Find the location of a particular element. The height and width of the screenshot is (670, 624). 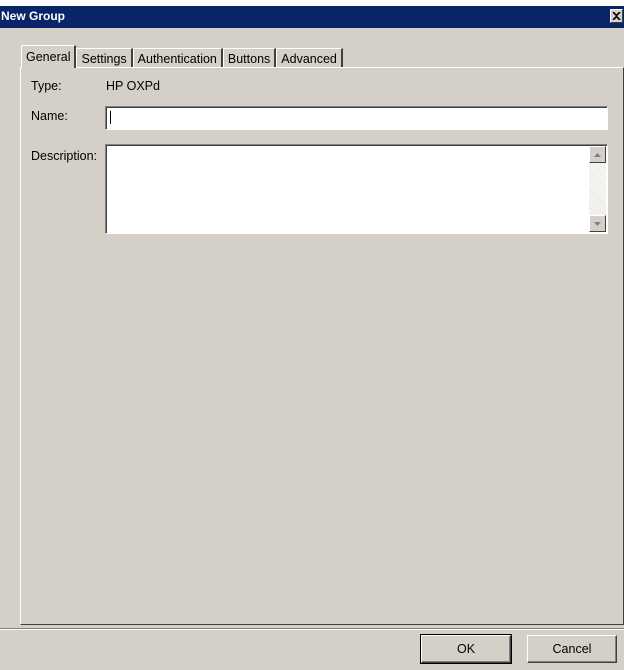

tab-buttons: Buttons is located at coordinates (249, 58).